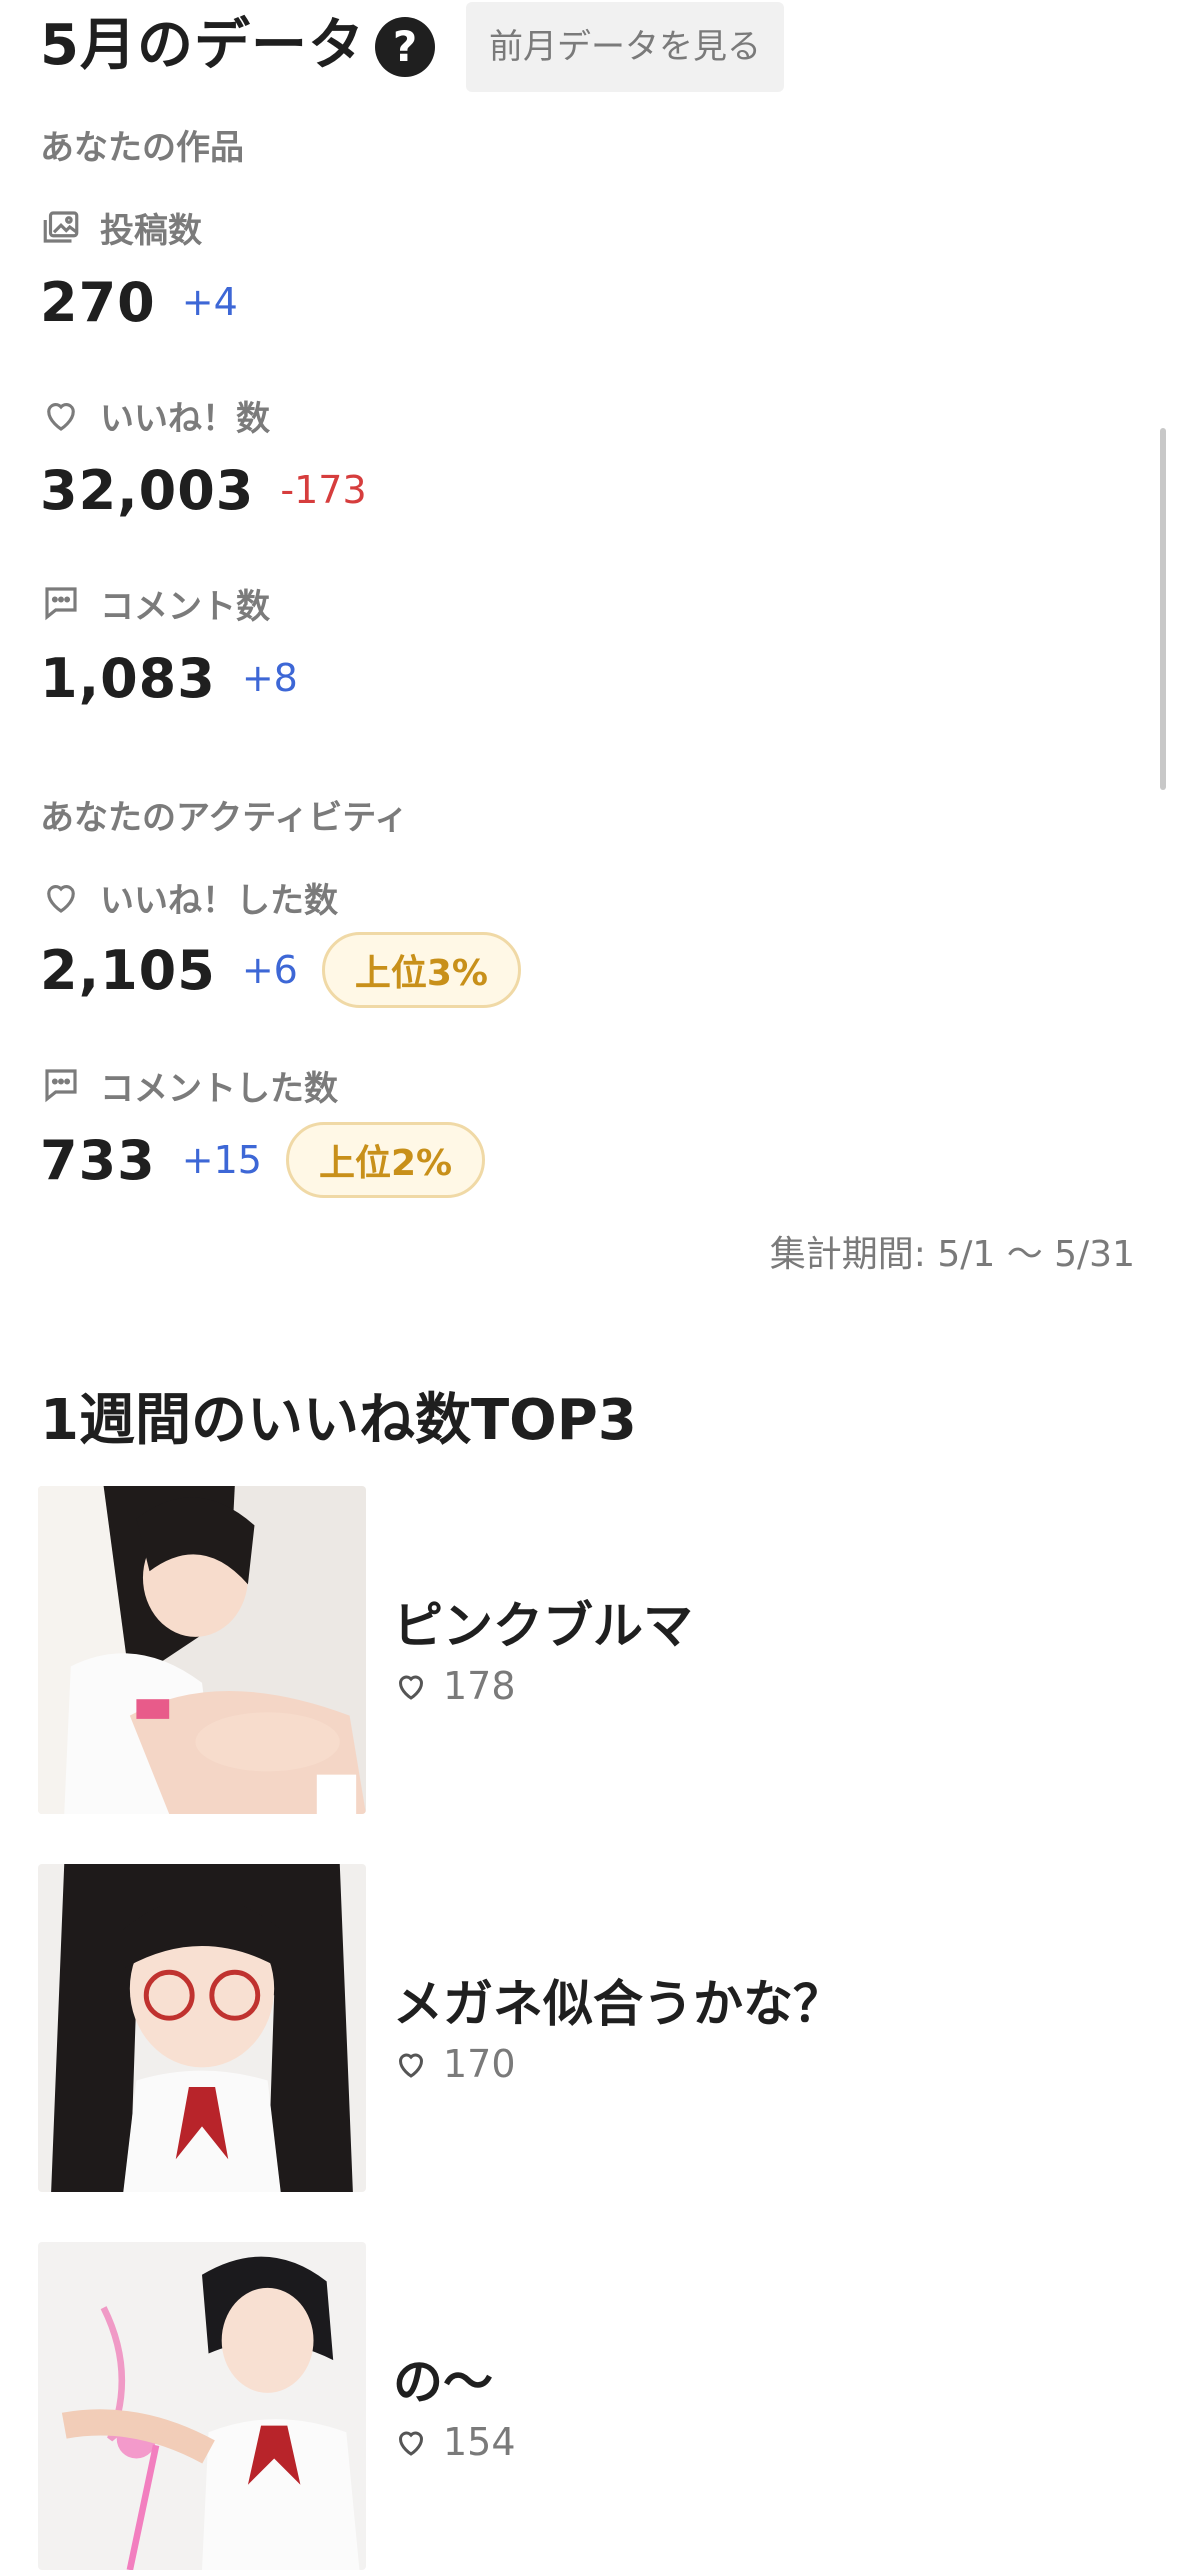 Image resolution: width=1179 pixels, height=2570 pixels. I want to click on artwork-title: の〜, so click(443, 2378).